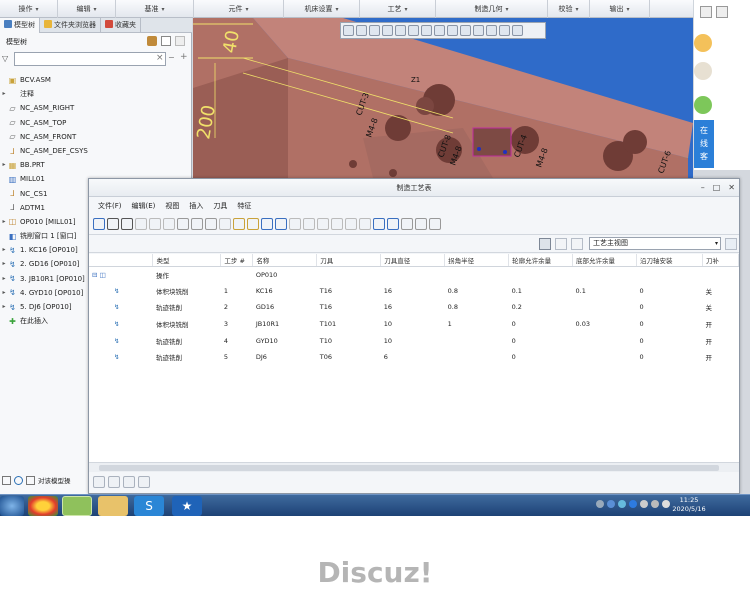 Image resolution: width=750 pixels, height=600 pixels. I want to click on table-cell-tool: T06, so click(349, 357).